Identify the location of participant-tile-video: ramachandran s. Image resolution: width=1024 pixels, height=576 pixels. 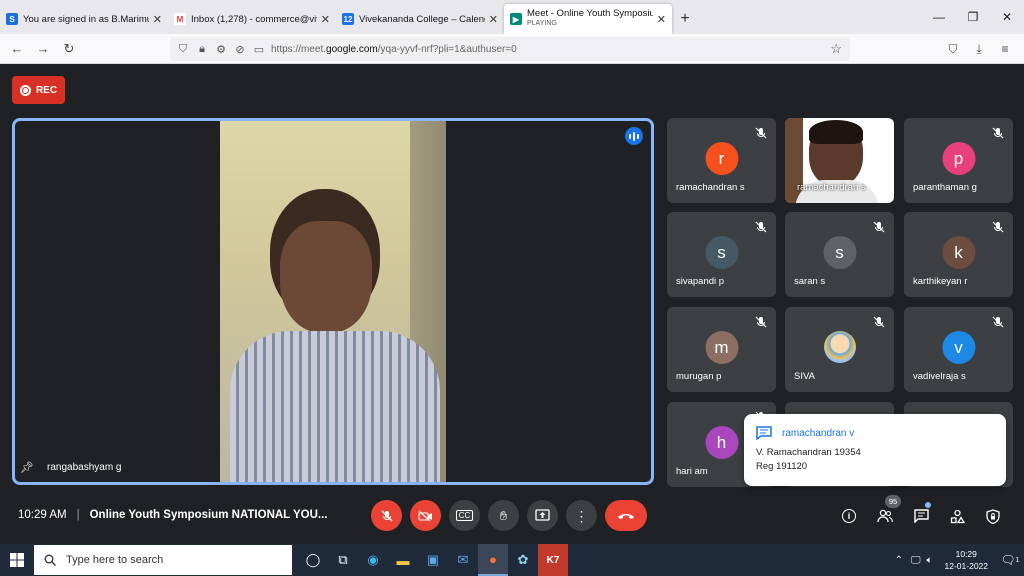
(839, 160).